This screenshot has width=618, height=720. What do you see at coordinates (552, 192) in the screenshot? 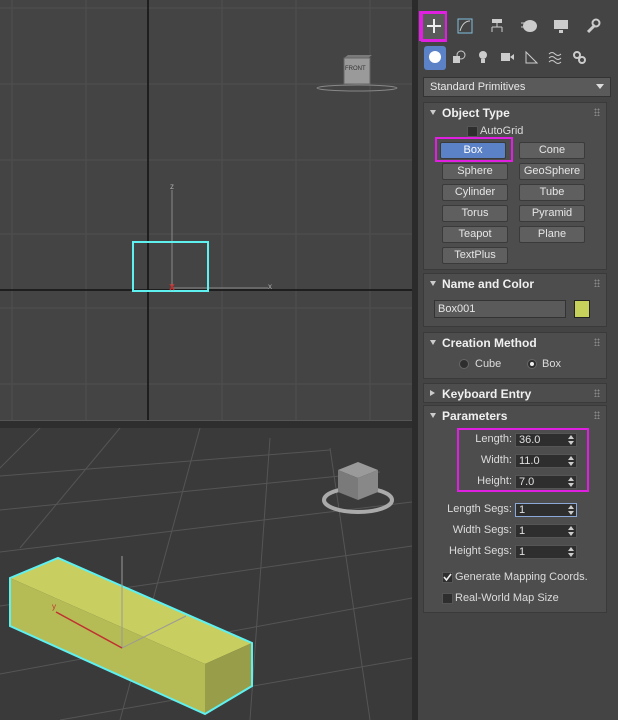
I see `tube-button: Tube` at bounding box center [552, 192].